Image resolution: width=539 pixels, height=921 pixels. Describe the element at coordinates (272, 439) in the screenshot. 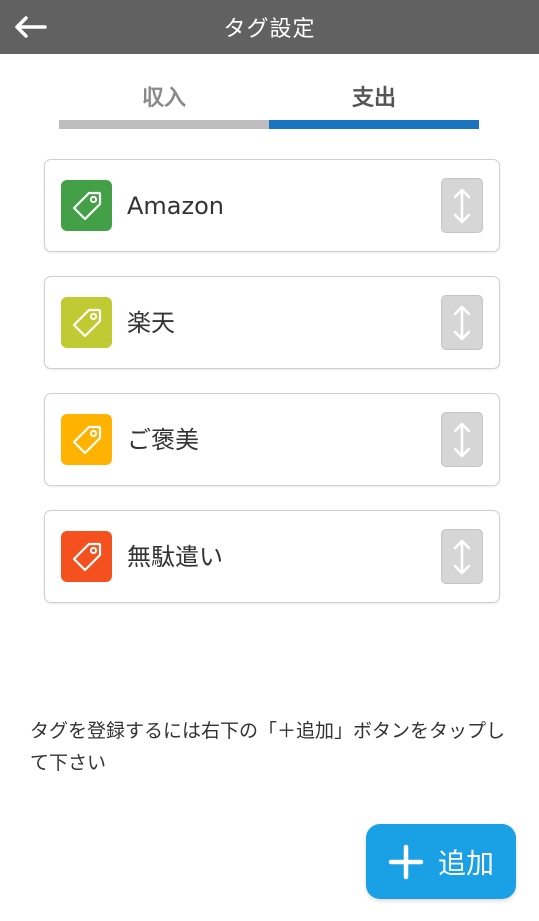

I see `tag-item: ご褒美` at that location.